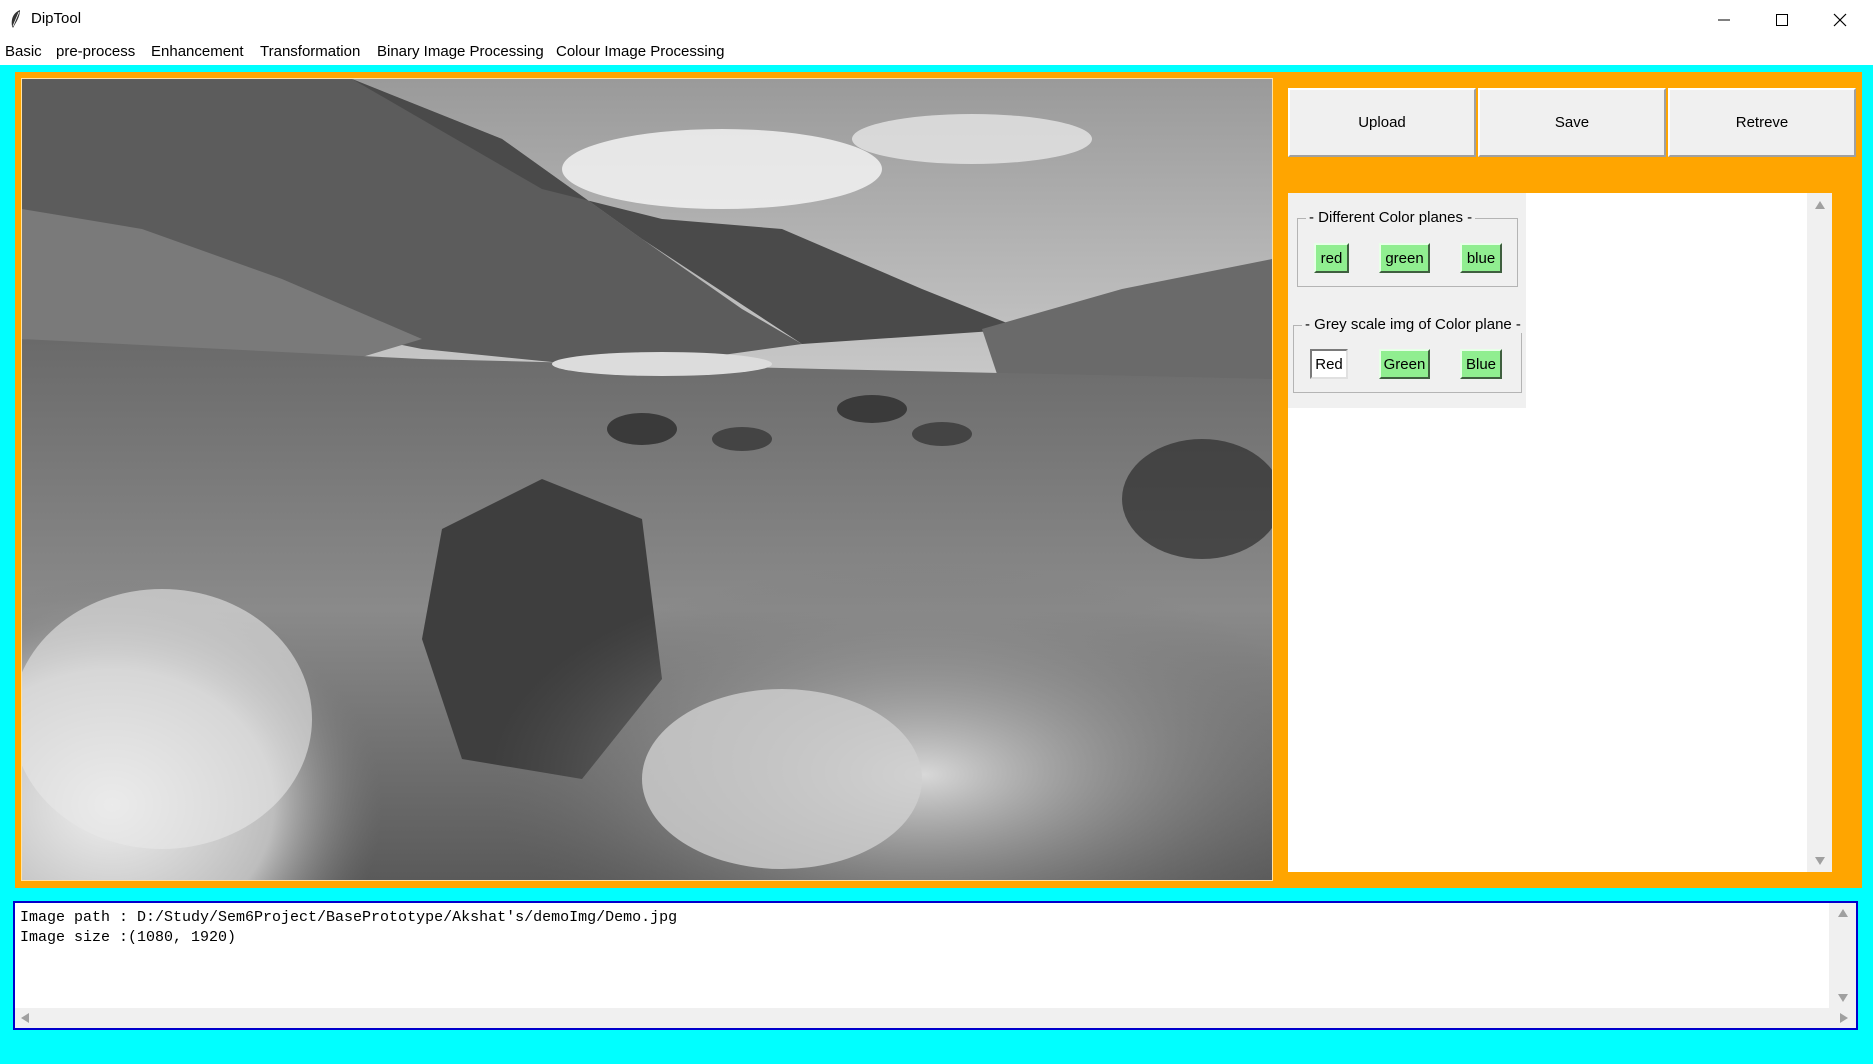  What do you see at coordinates (23, 51) in the screenshot?
I see `menu-basic: Basic` at bounding box center [23, 51].